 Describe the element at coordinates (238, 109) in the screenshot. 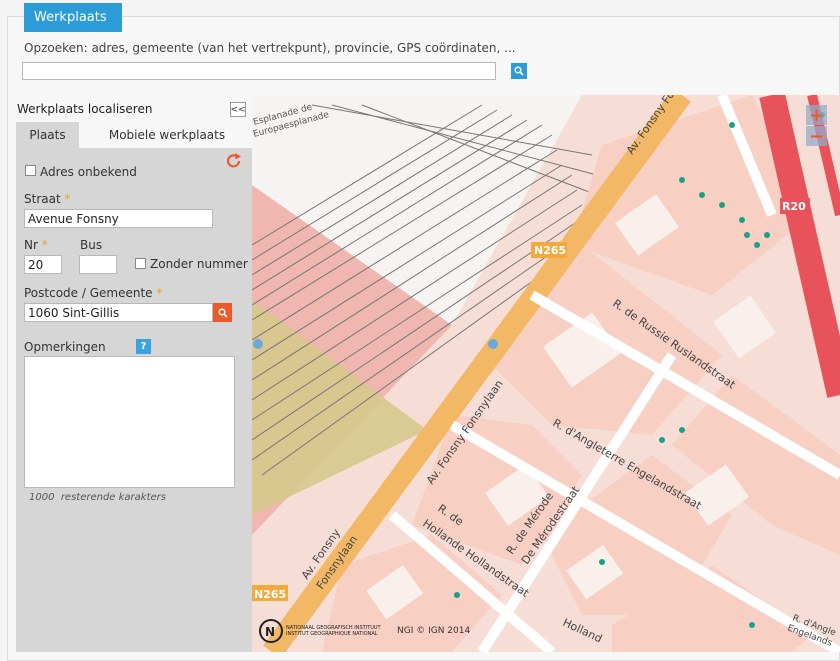

I see `collapse-panel-button: <<` at that location.